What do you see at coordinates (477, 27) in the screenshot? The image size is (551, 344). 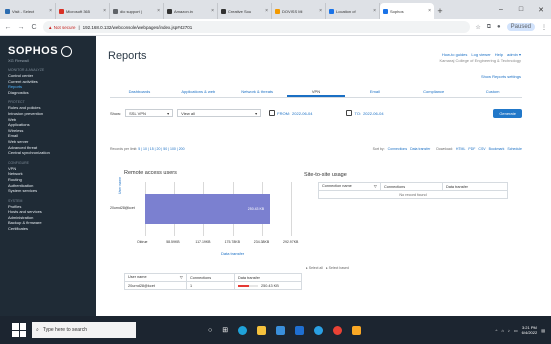 I see `bookmark-star-icon: ☆` at bounding box center [477, 27].